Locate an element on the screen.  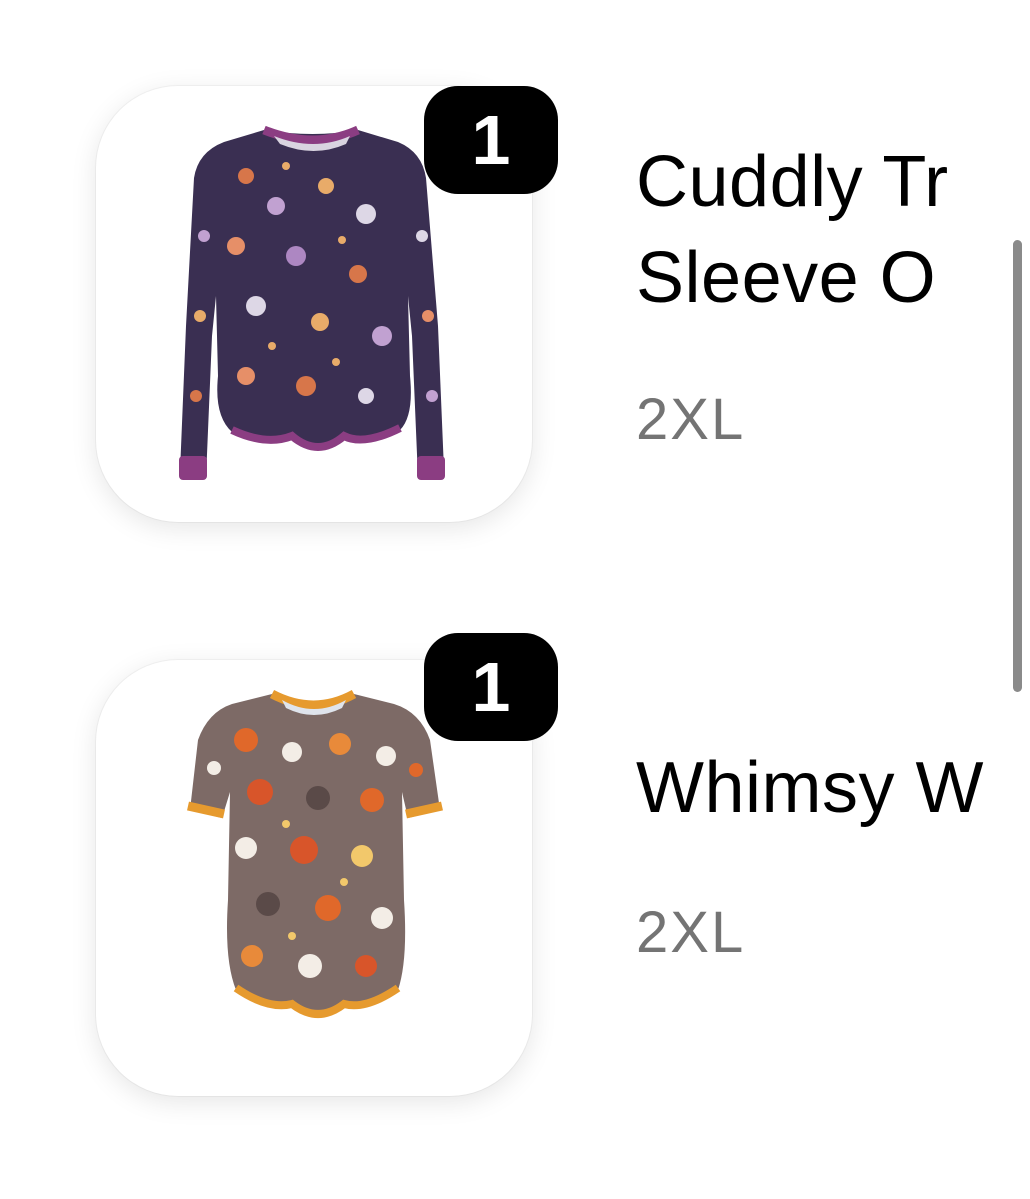
product-title-line: Whimsy W is located at coordinates (810, 788).